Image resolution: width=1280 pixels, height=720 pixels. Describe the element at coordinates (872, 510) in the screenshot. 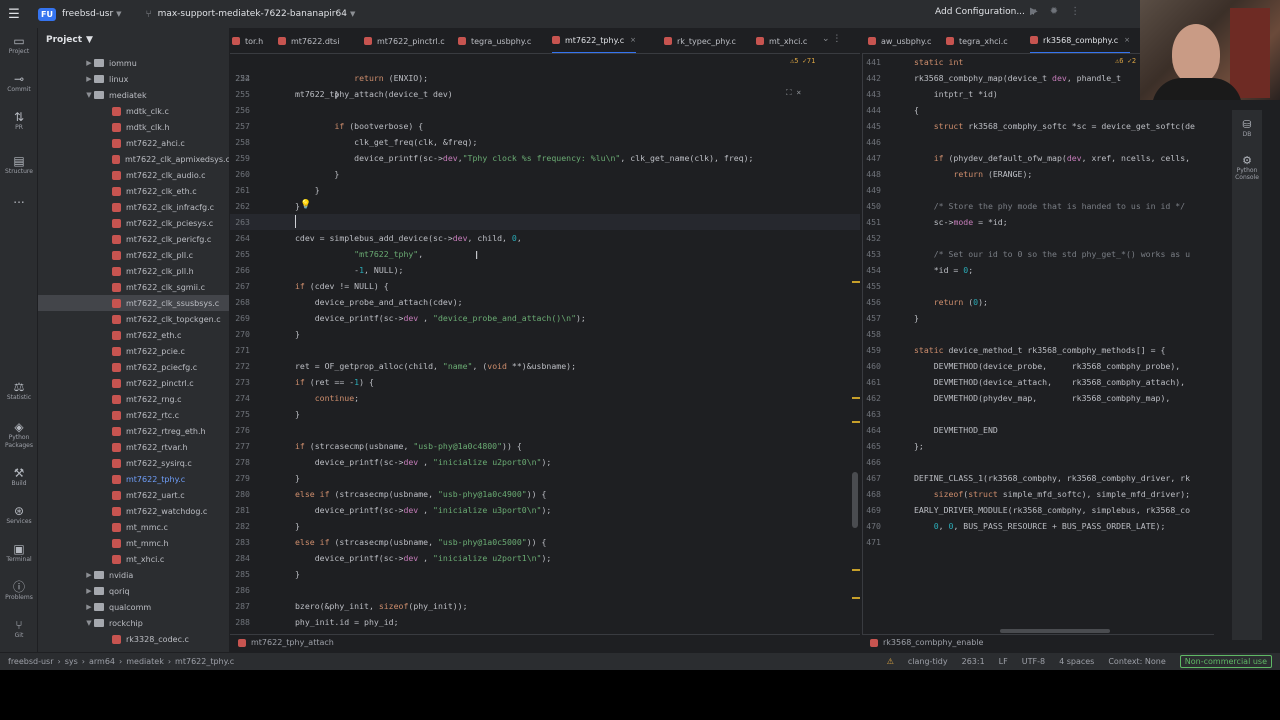

I see `line-number: 469` at that location.